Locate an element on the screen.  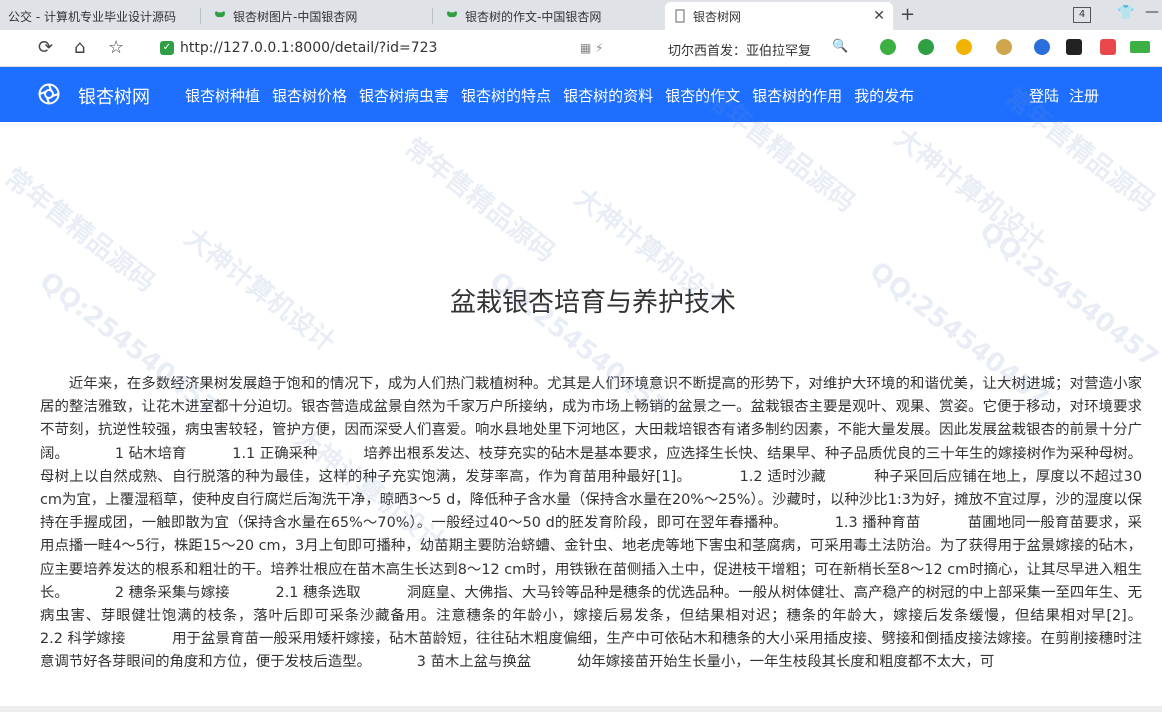
coupon-icon is located at coordinates (964, 47).